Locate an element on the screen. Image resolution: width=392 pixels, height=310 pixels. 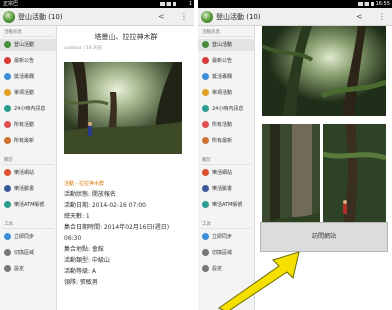
status-bar: 16:55 is located at coordinates (295, 4).